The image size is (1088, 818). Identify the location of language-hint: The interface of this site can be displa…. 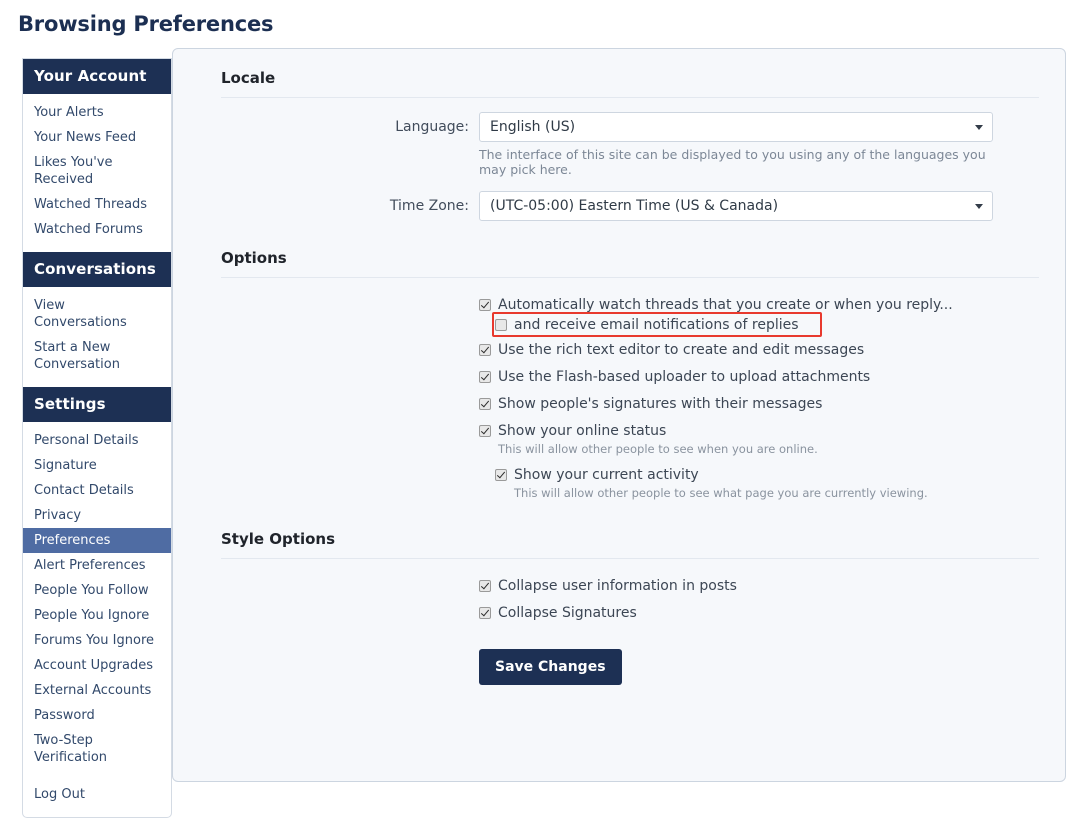
(732, 162).